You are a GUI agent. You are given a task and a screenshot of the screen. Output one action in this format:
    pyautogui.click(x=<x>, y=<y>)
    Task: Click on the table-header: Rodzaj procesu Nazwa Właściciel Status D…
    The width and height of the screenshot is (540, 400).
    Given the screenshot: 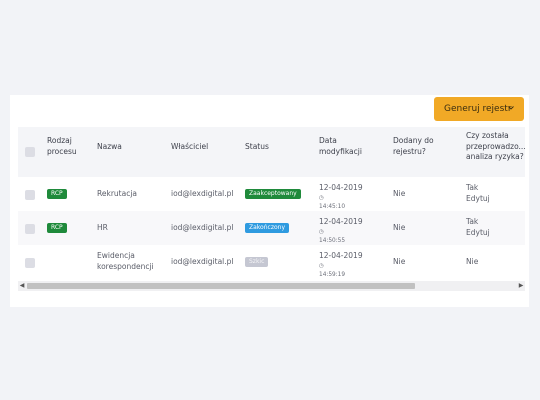 What is the action you would take?
    pyautogui.click(x=271, y=152)
    